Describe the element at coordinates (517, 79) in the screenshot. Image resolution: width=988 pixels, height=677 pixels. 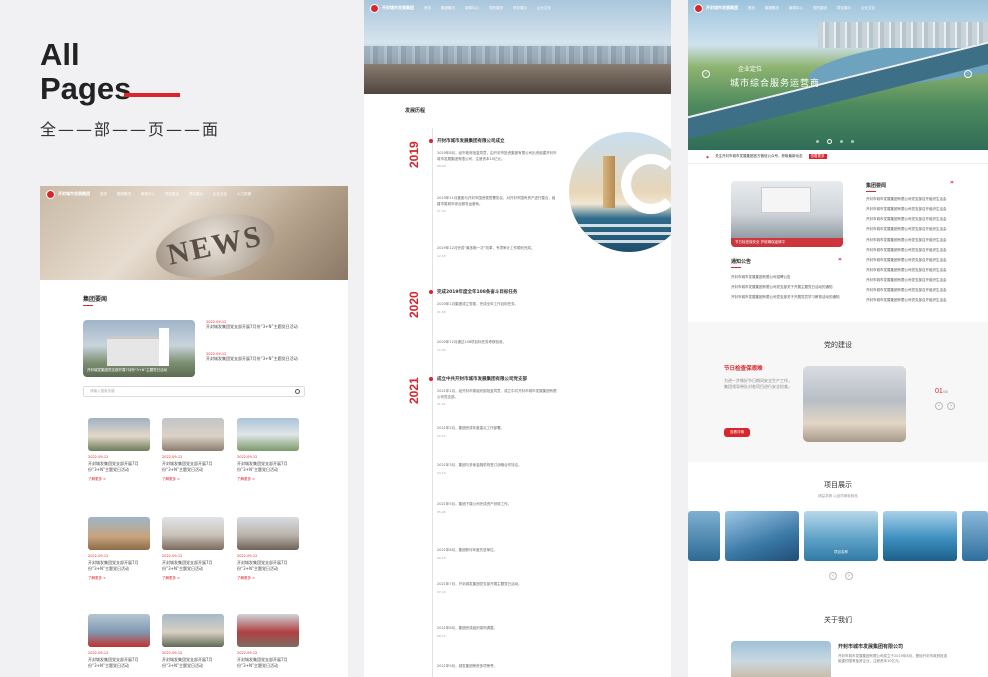
I see `deck-graphic` at that location.